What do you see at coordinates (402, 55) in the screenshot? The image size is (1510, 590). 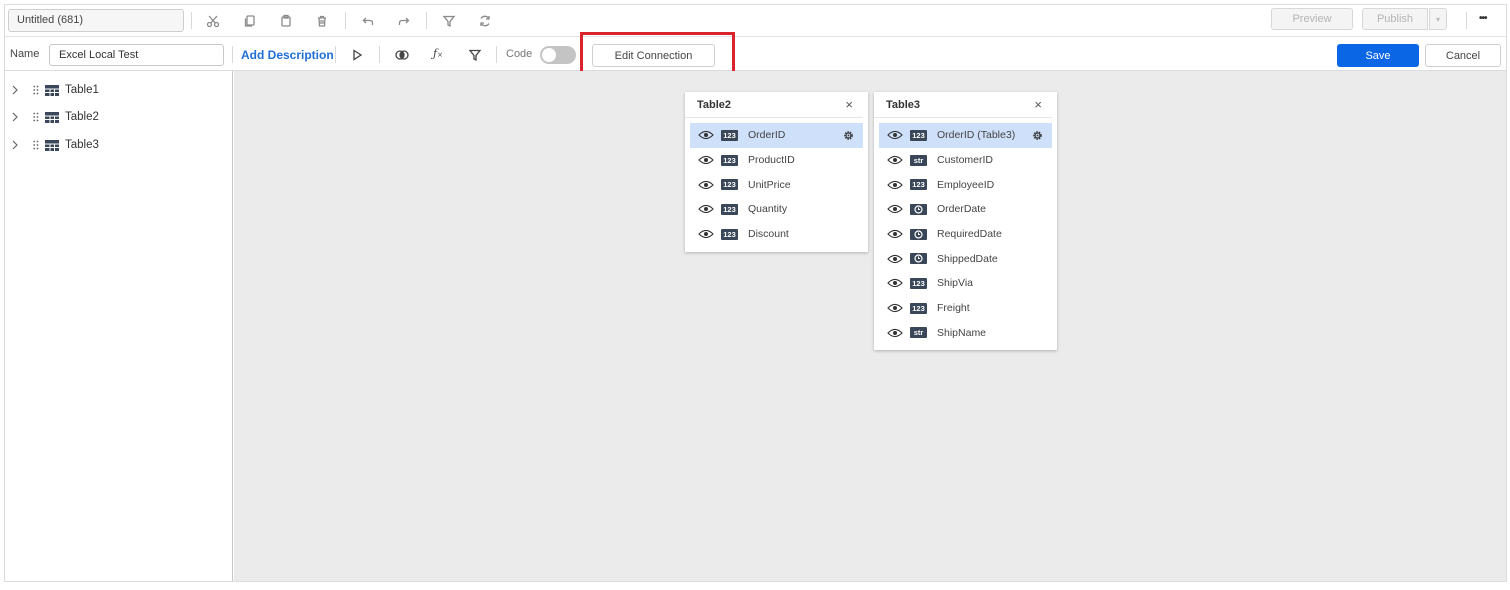 I see `join-icon` at bounding box center [402, 55].